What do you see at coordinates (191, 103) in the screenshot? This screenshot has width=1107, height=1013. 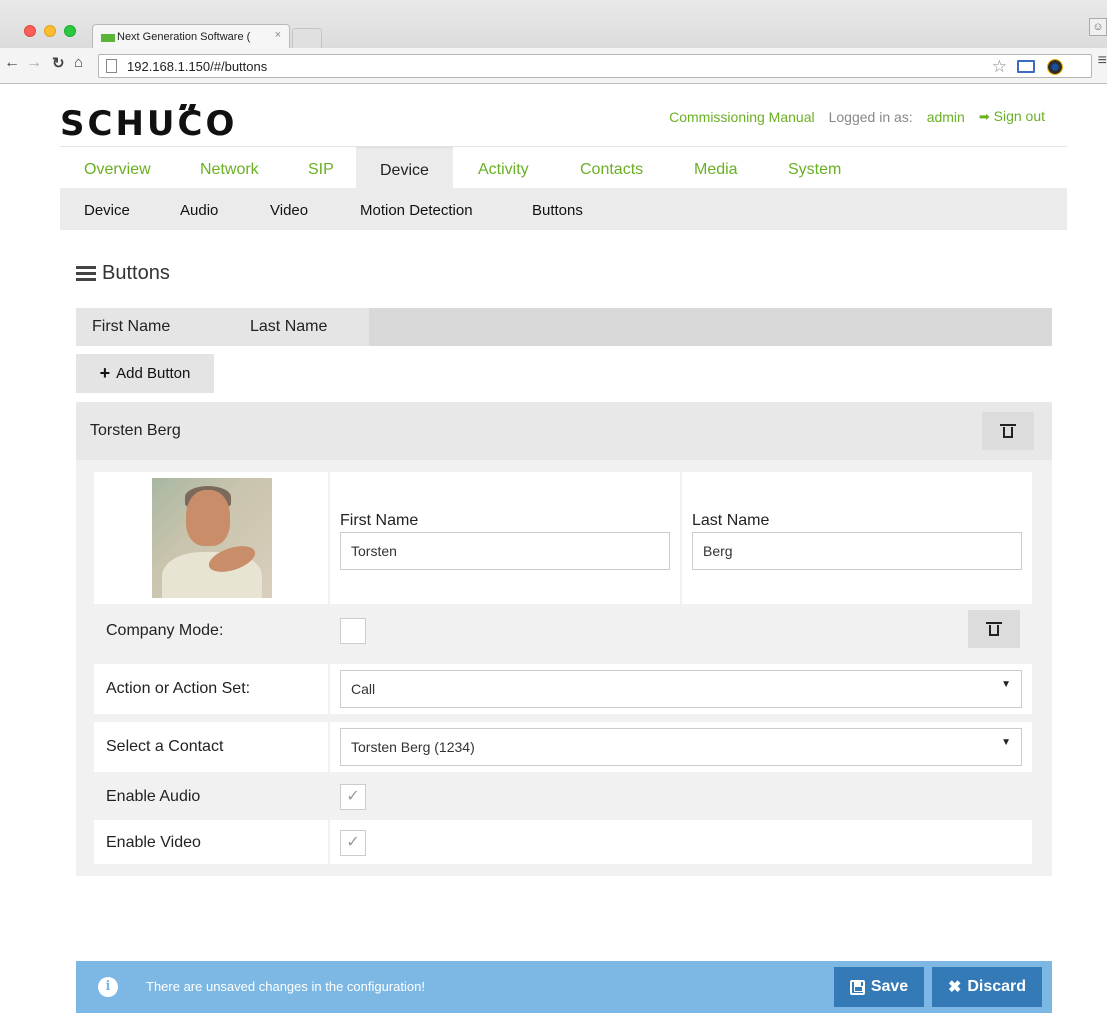 I see `logo-umlaut` at bounding box center [191, 103].